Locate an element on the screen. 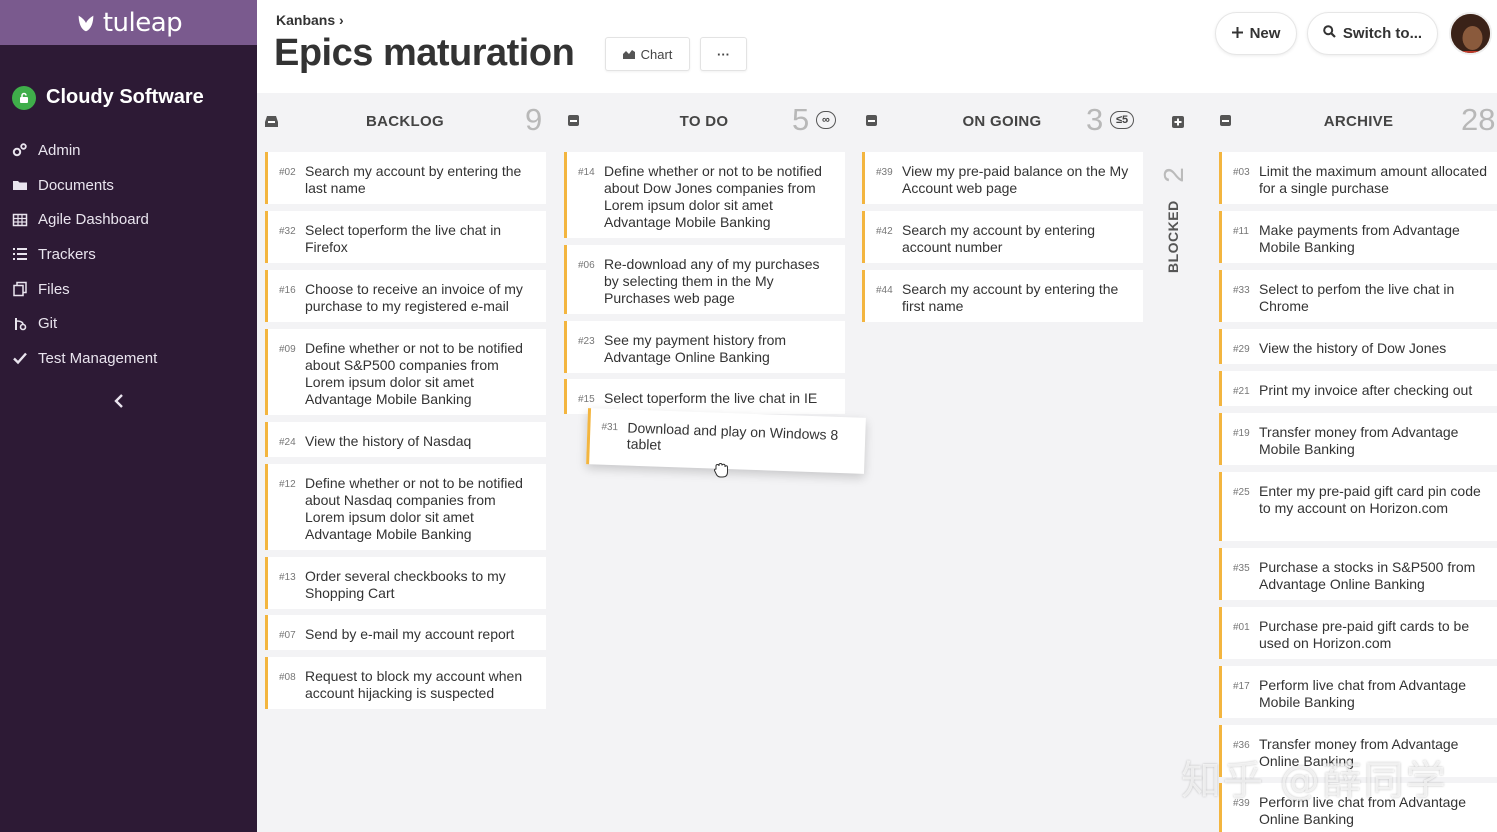 The height and width of the screenshot is (832, 1497). card-label: View the history of Dow Jones is located at coordinates (1353, 348).